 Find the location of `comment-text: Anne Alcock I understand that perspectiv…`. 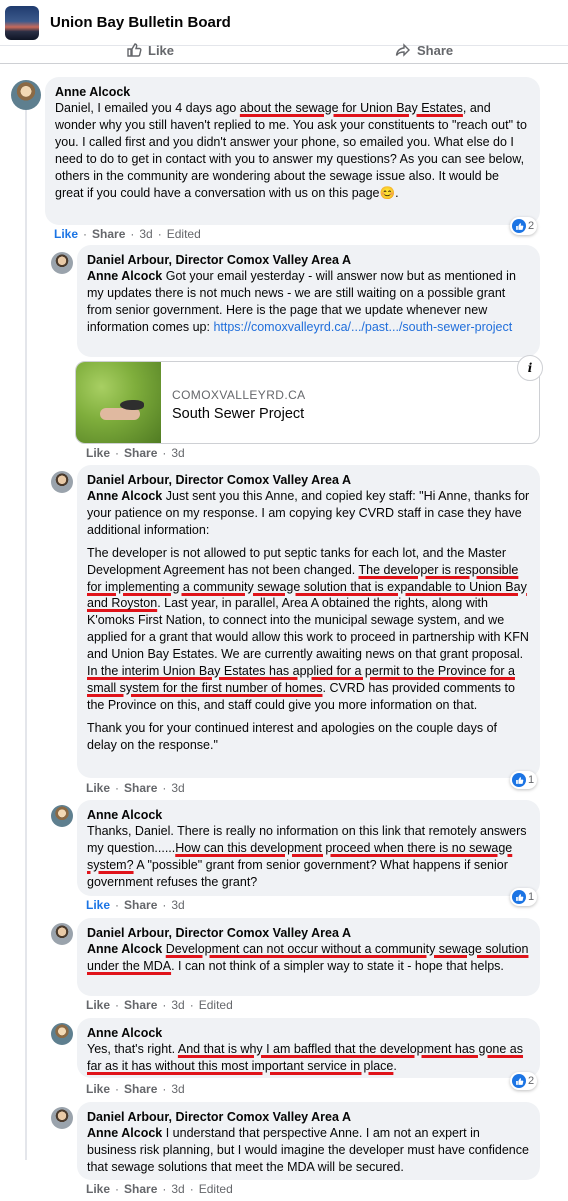

comment-text: Anne Alcock I understand that perspectiv… is located at coordinates (308, 1150).